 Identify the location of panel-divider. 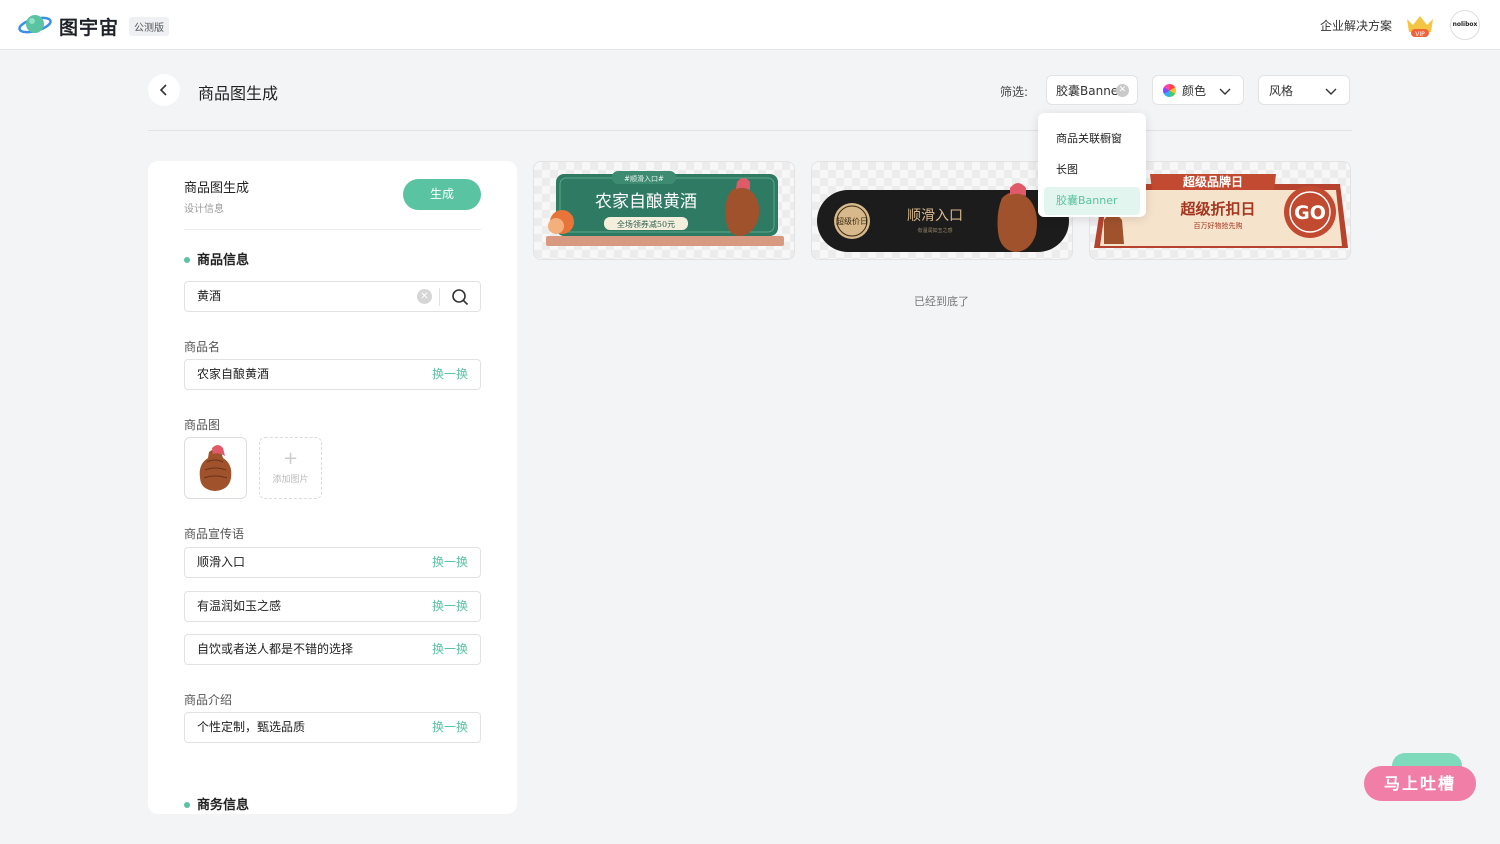
(332, 229).